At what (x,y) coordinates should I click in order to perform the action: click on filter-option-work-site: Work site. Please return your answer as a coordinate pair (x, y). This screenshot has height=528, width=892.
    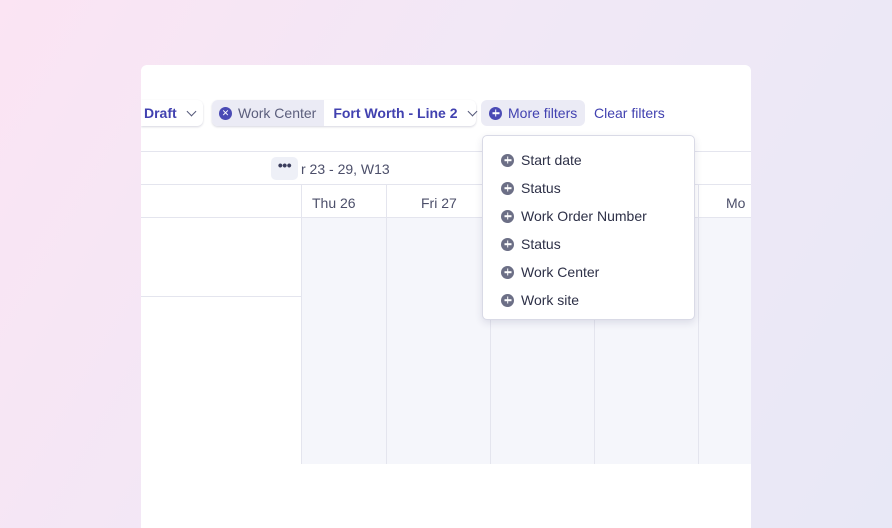
    Looking at the image, I should click on (588, 300).